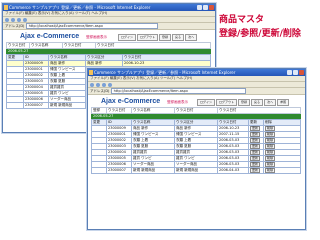 The height and width of the screenshot is (240, 320). I want to click on search-row: 登録 ウラス日付 ウラス名称 ウラス日付 ウラス日付, so click(196, 110).